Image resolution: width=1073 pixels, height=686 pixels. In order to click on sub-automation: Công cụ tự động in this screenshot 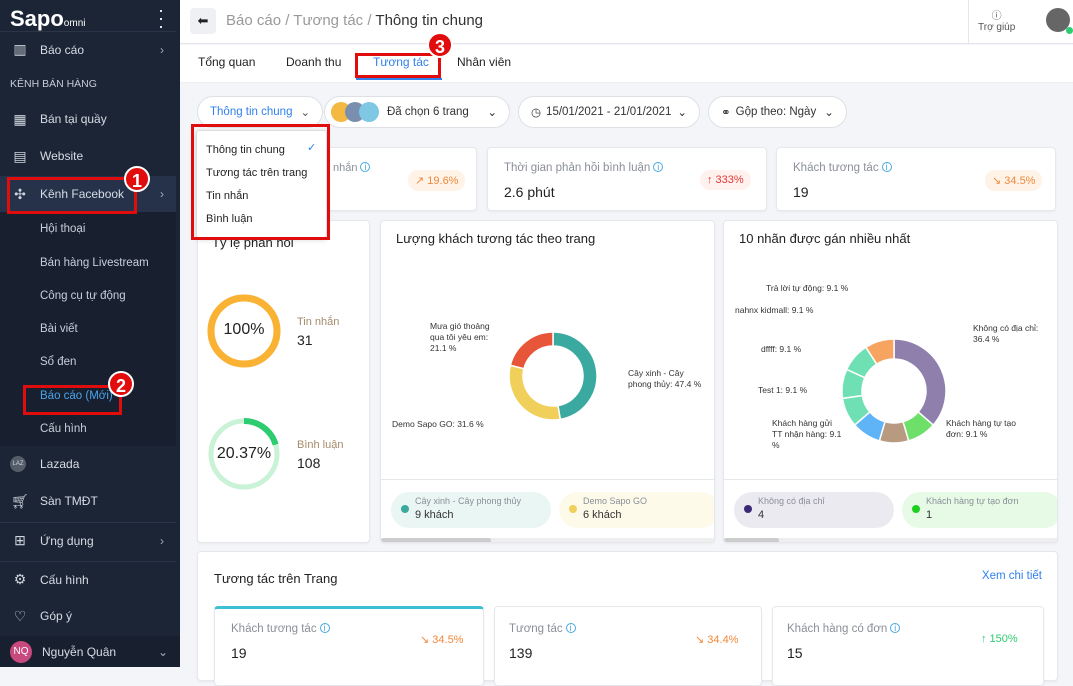, I will do `click(83, 296)`.